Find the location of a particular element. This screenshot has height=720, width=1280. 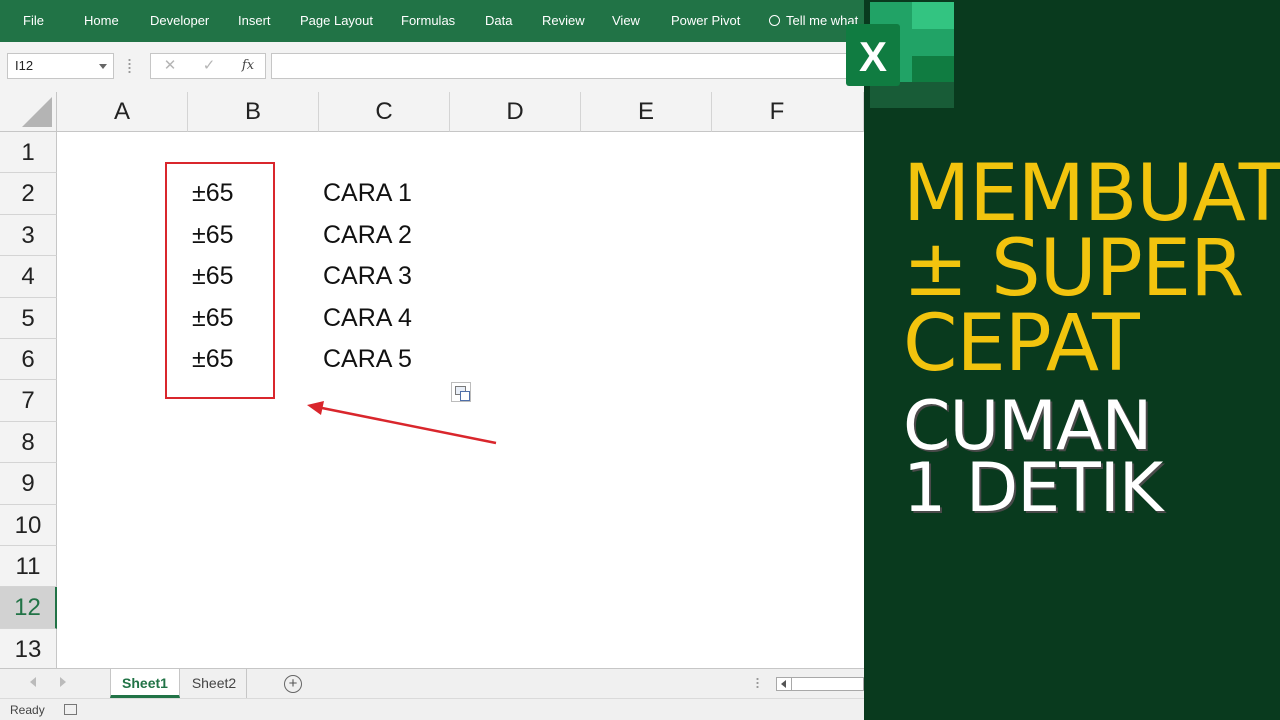

macro-recorder-icon is located at coordinates (70, 709).